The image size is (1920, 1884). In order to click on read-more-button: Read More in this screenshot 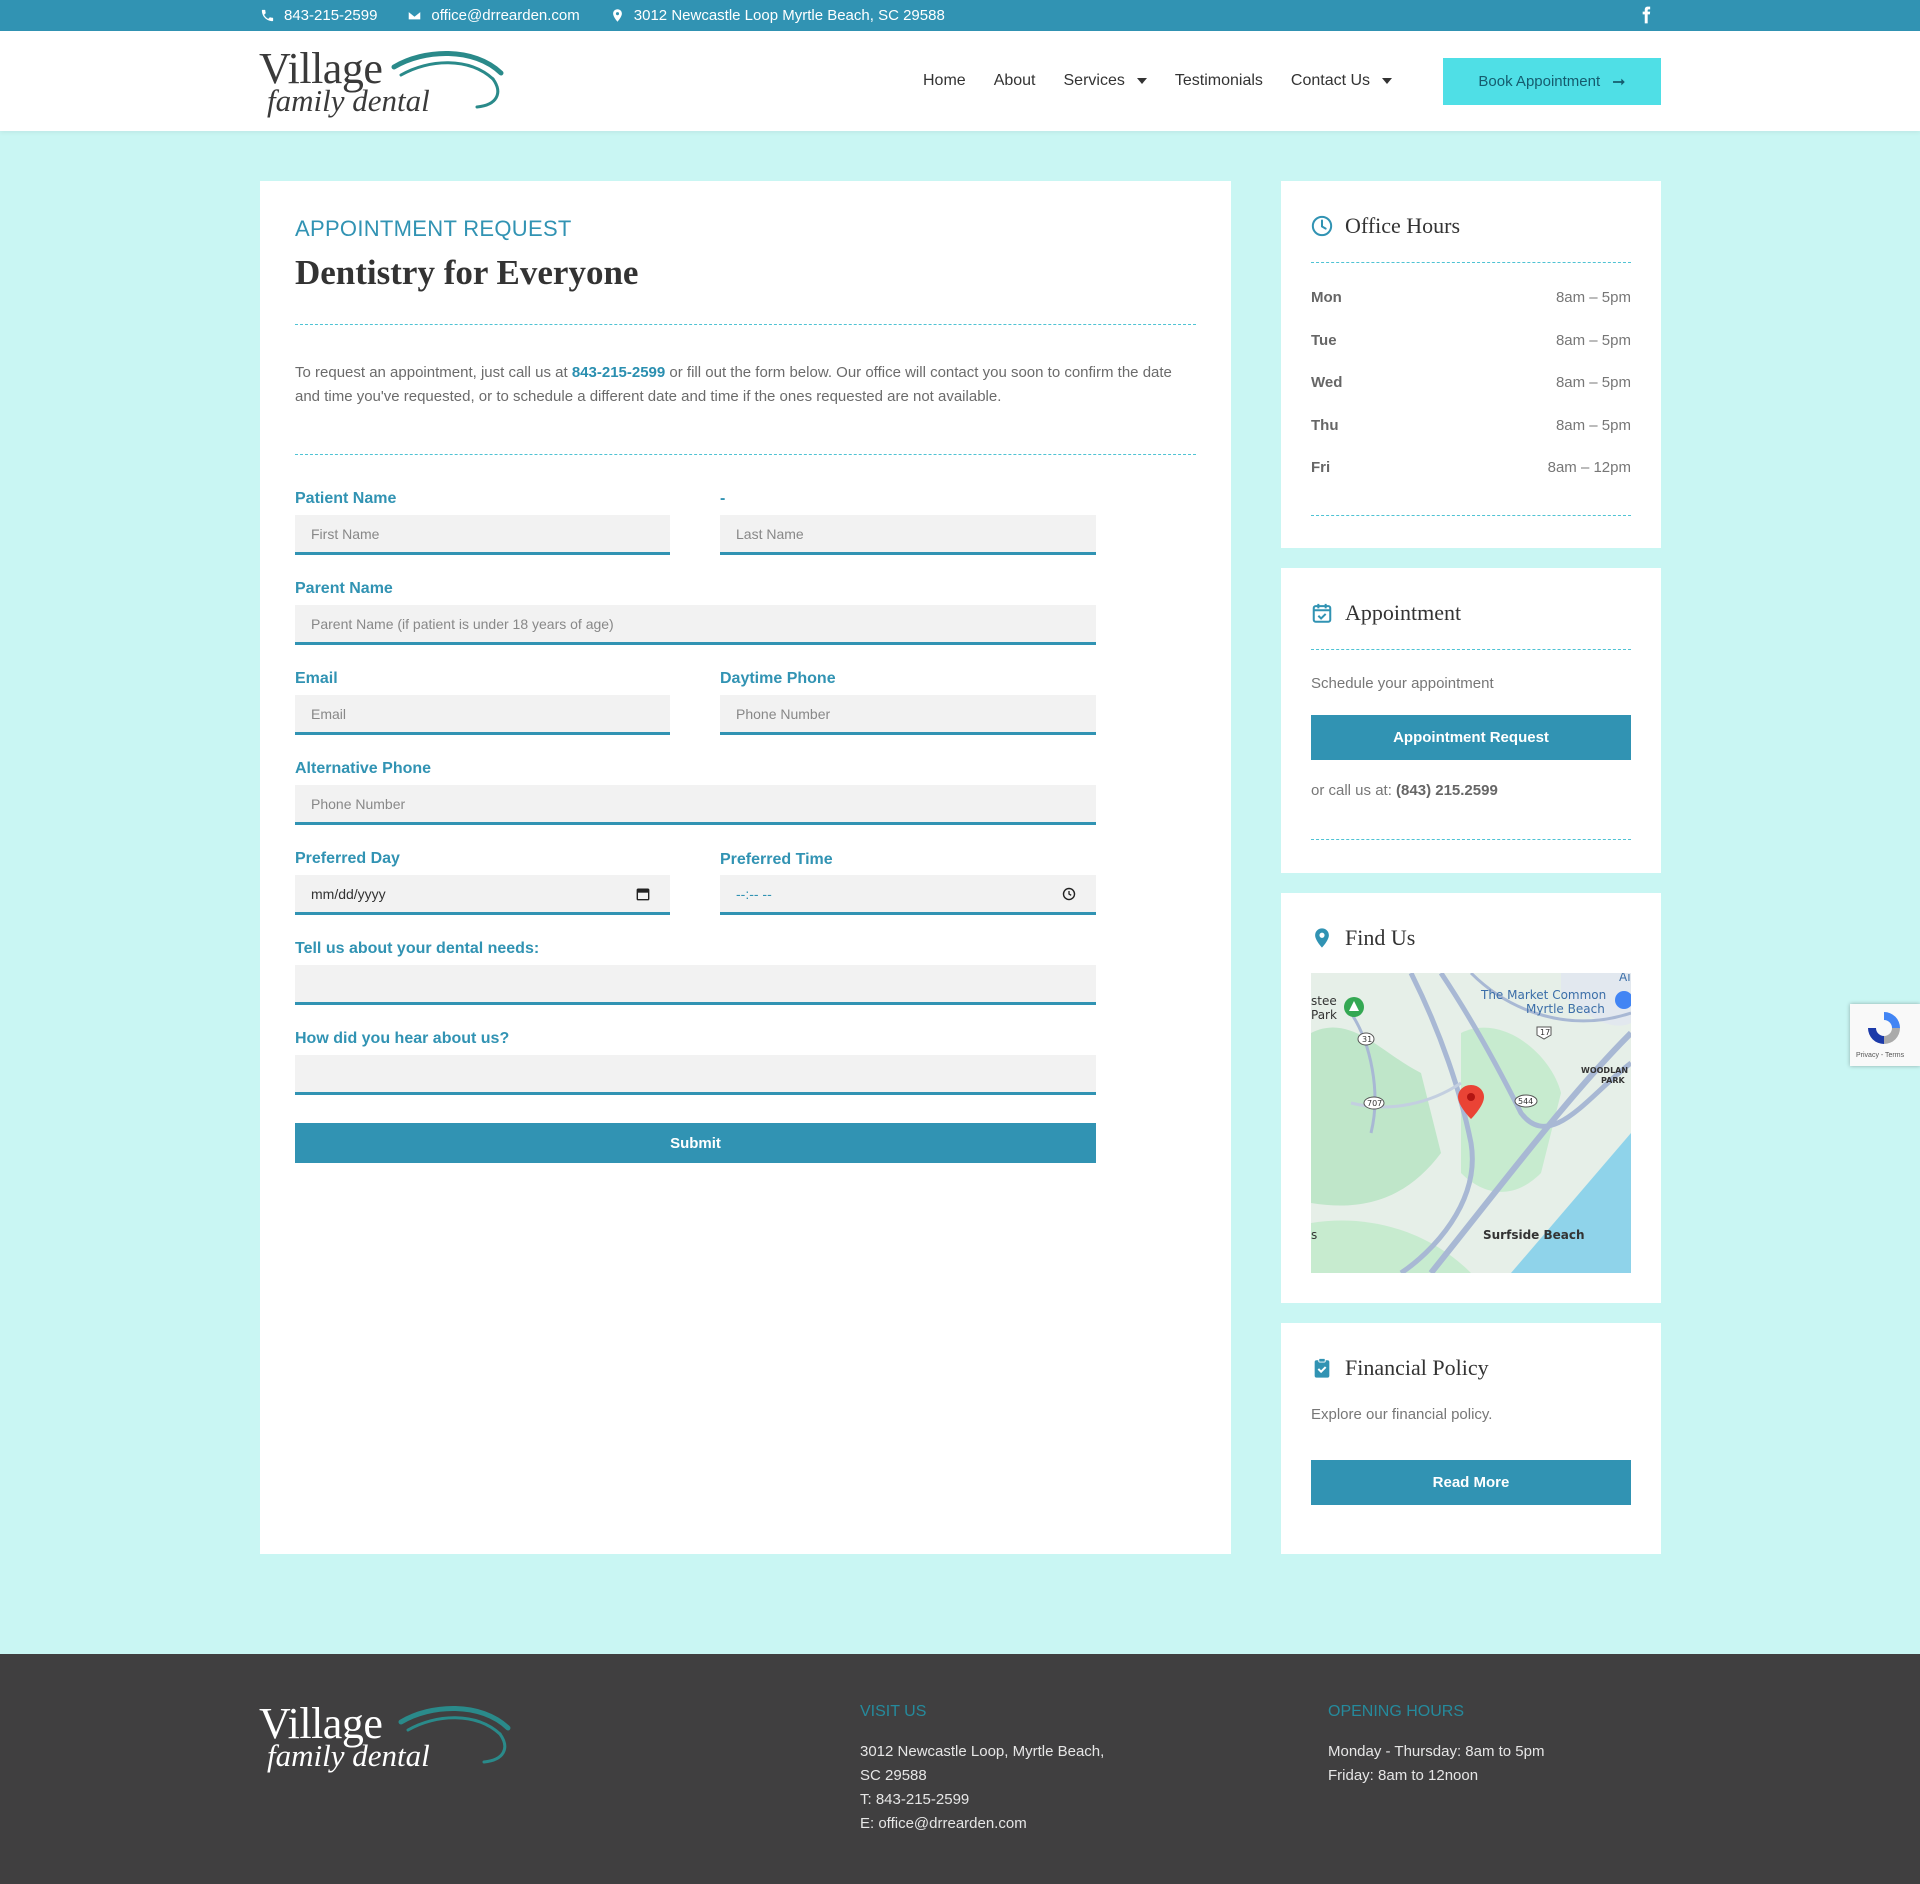, I will do `click(1471, 1482)`.